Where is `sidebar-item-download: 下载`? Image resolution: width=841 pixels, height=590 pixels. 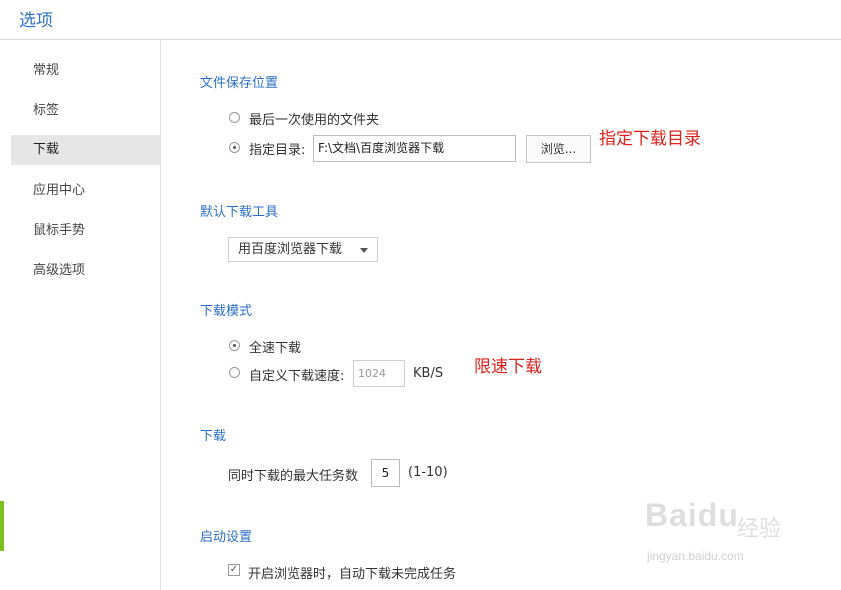
sidebar-item-download: 下载 is located at coordinates (85, 150).